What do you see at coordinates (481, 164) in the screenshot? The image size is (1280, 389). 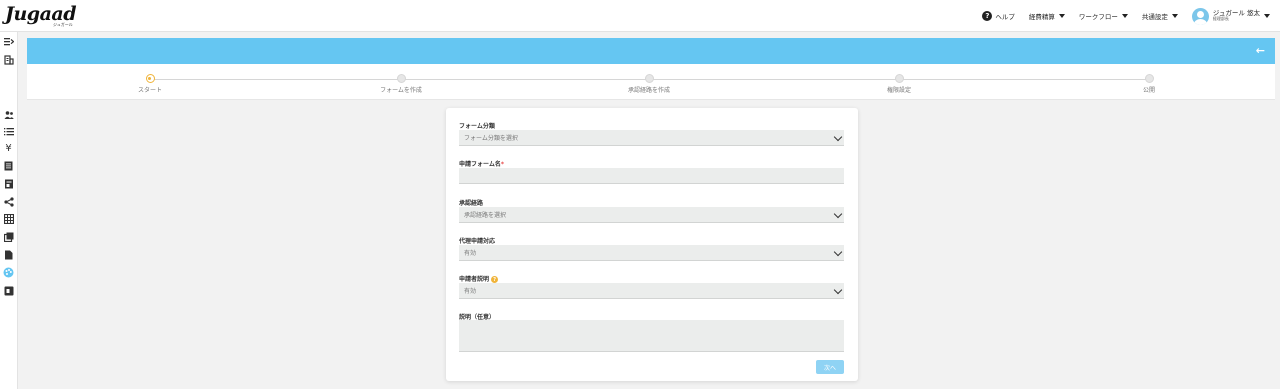 I see `form-name-label: 申請フォーム名*` at bounding box center [481, 164].